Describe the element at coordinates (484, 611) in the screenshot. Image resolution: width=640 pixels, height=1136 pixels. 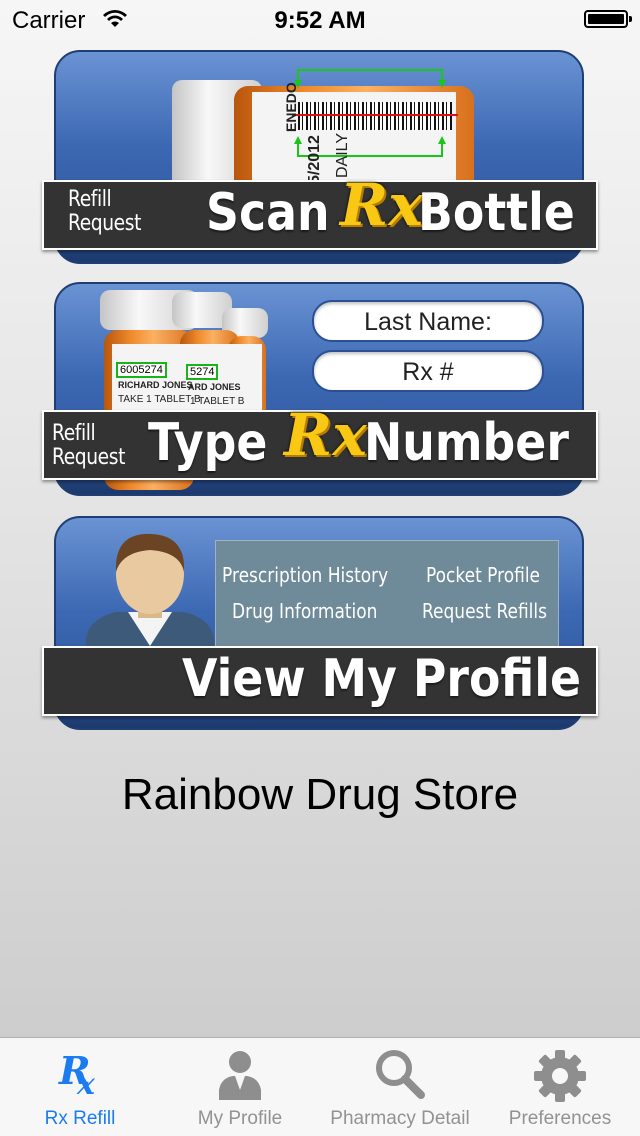
I see `menu-request-refills: Request Refills` at that location.